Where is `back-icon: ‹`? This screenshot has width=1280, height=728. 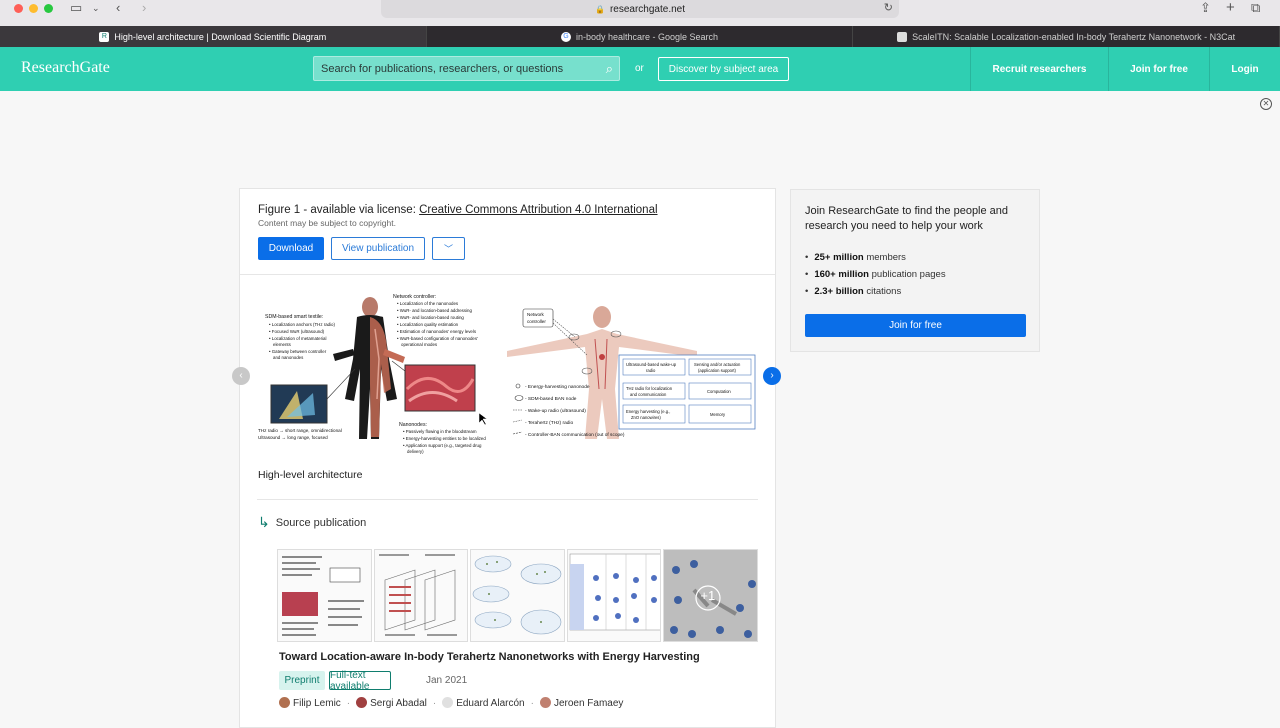 back-icon: ‹ is located at coordinates (118, 8).